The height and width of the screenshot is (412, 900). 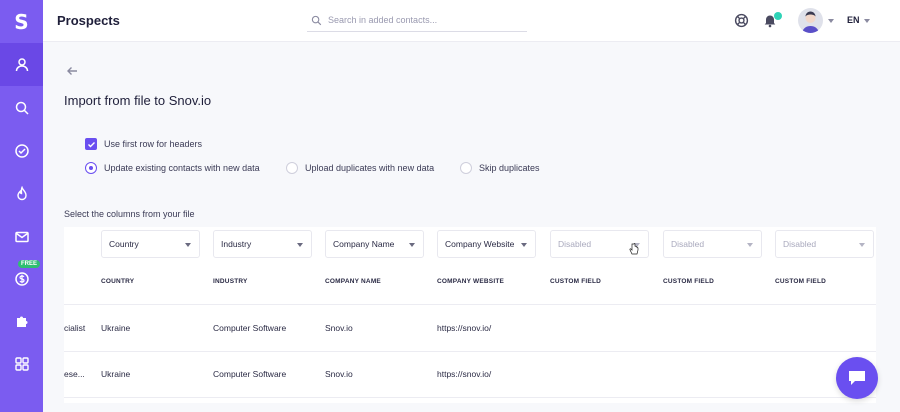 I want to click on sidebar: S FREE, so click(x=21, y=206).